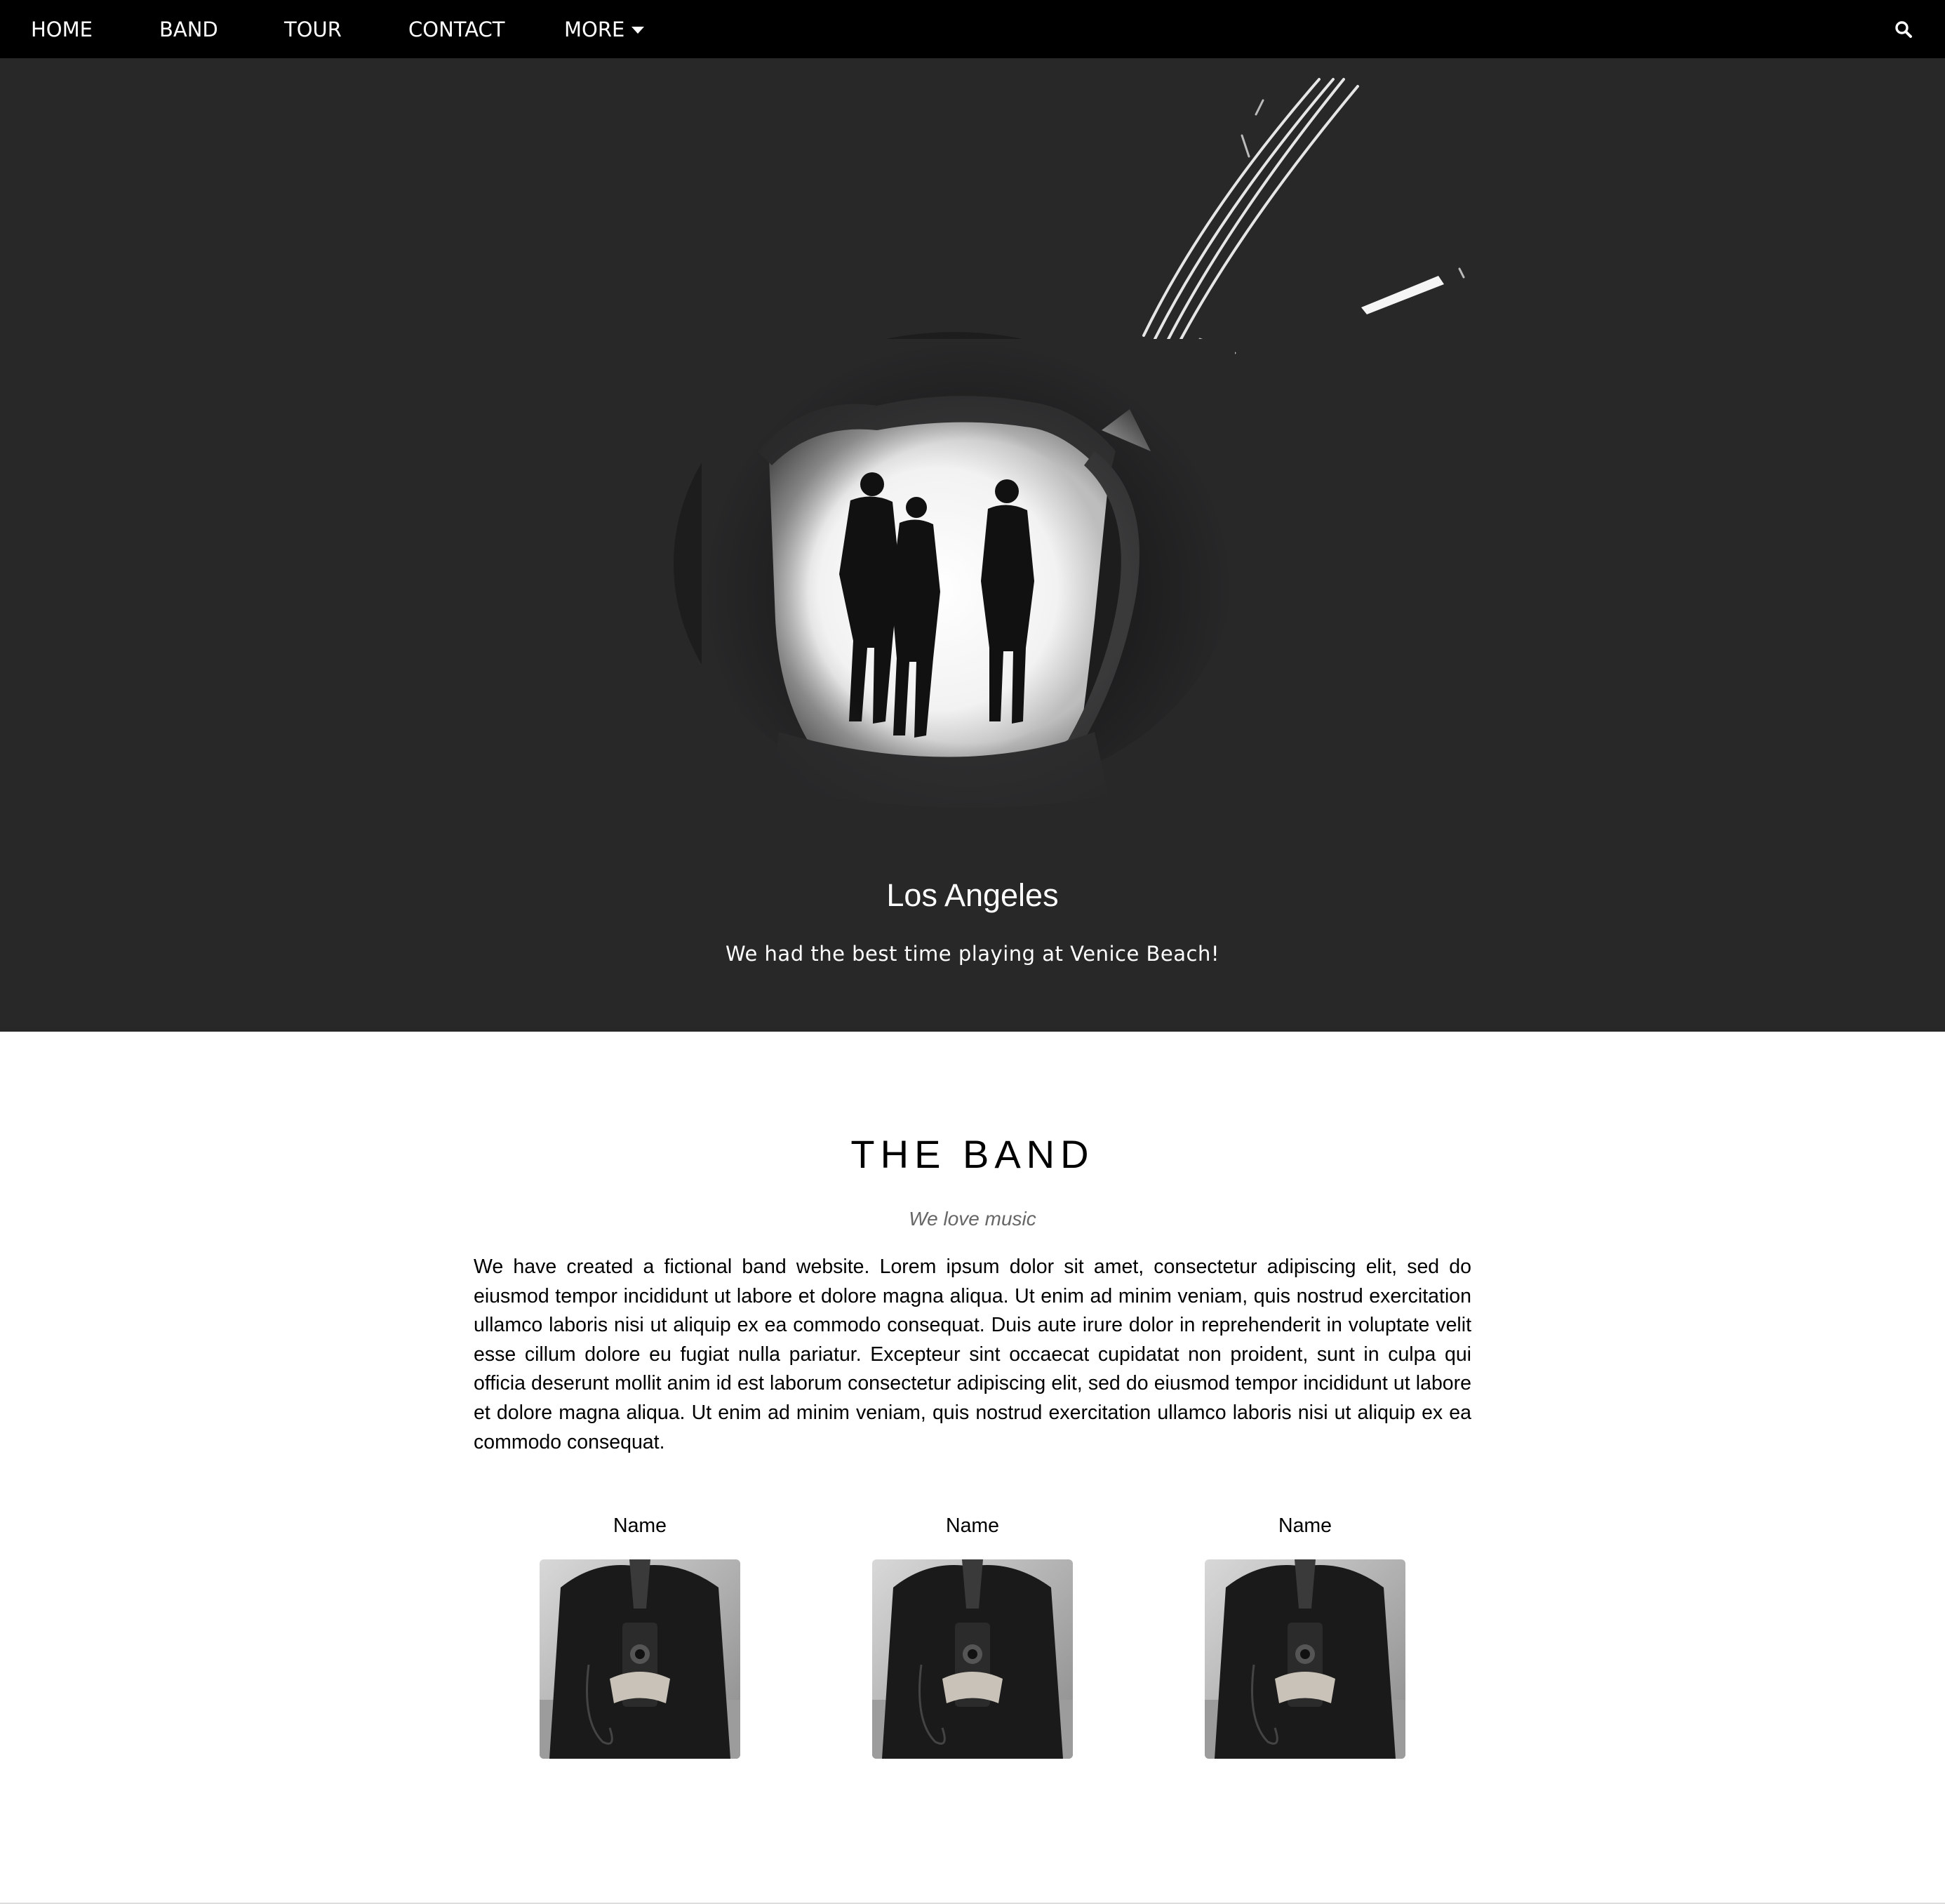  I want to click on nav-more-label: MORE, so click(594, 29).